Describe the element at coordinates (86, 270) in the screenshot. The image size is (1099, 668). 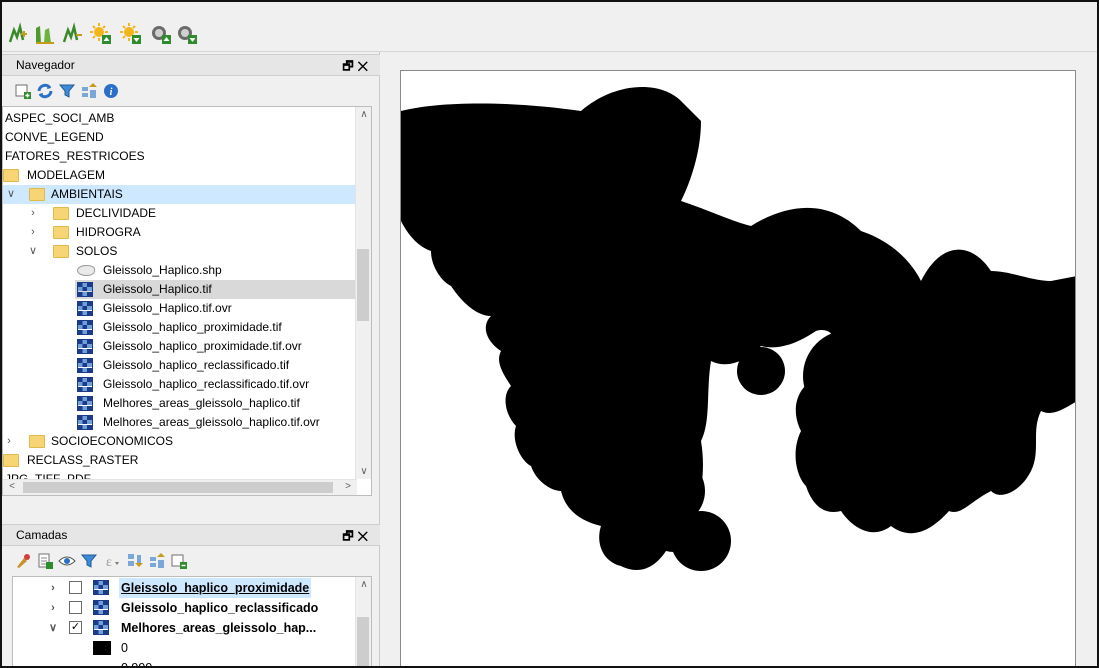
I see `shapefile-icon` at that location.